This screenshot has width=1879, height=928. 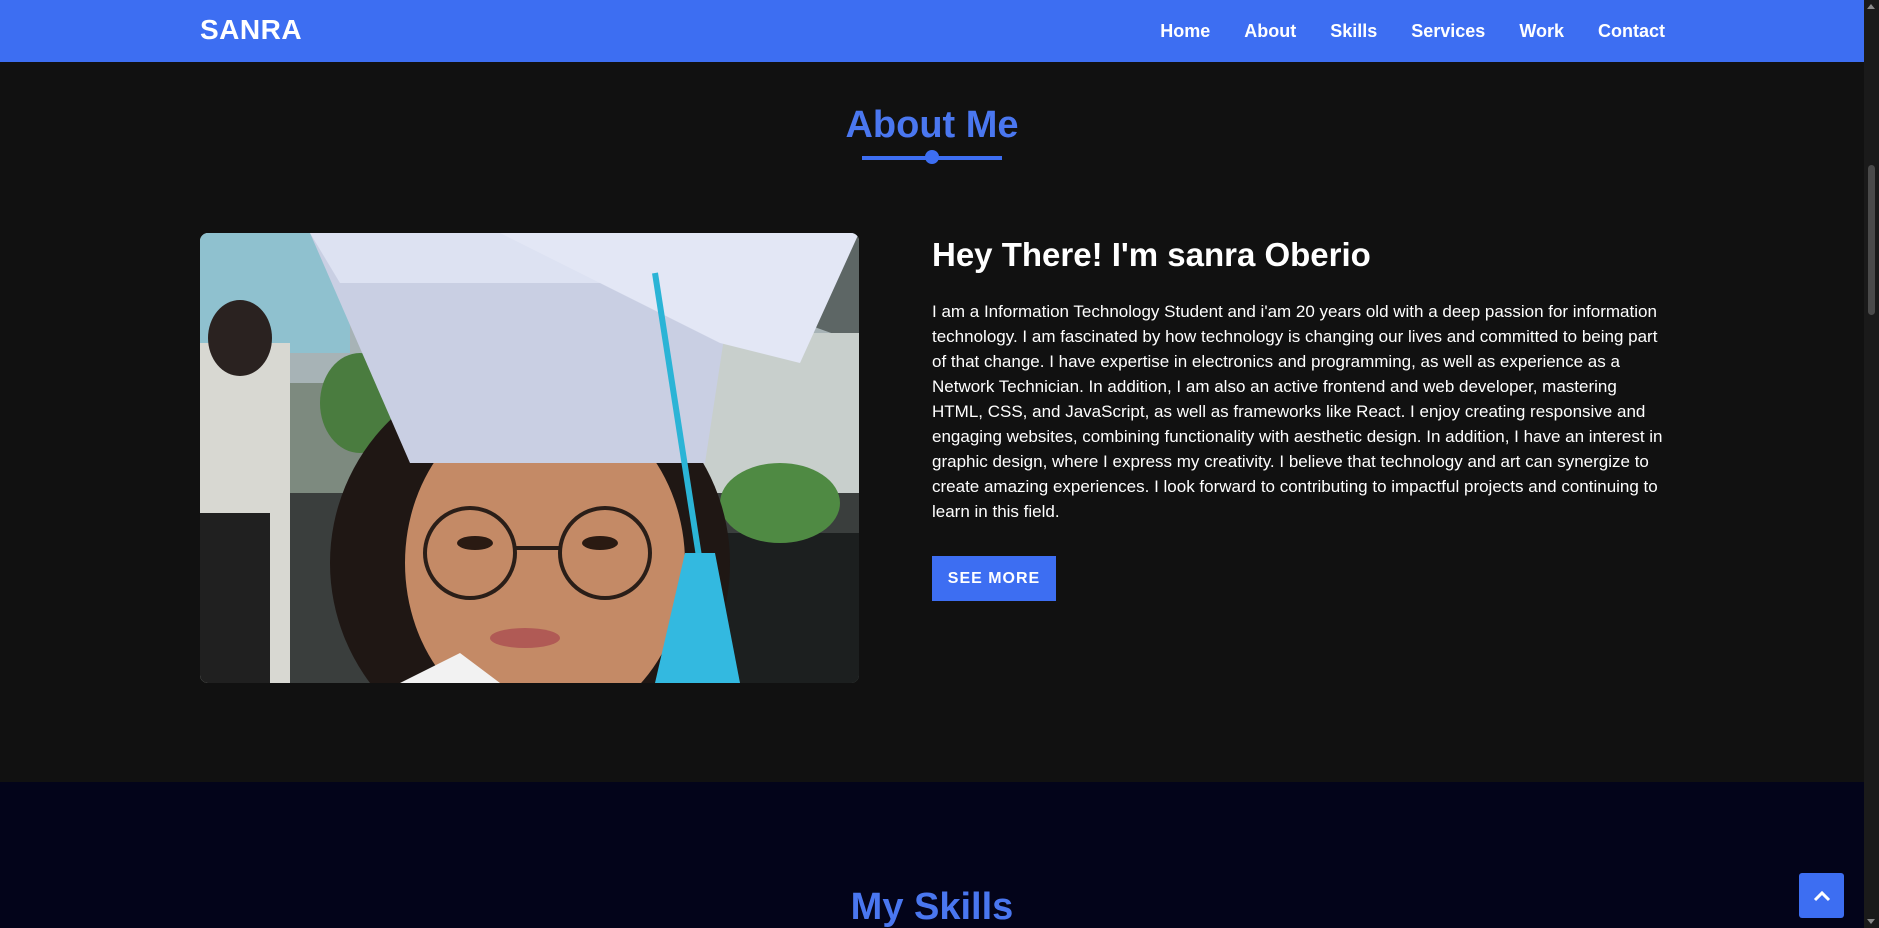 I want to click on see-more-button: SEE MORE, so click(x=994, y=578).